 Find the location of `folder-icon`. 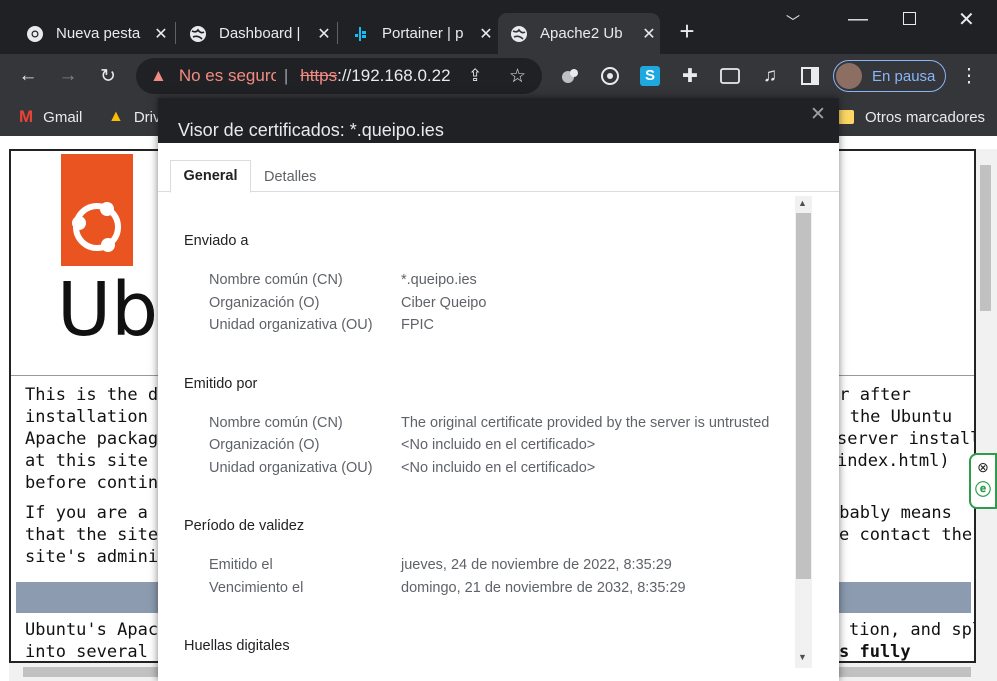

folder-icon is located at coordinates (846, 117).